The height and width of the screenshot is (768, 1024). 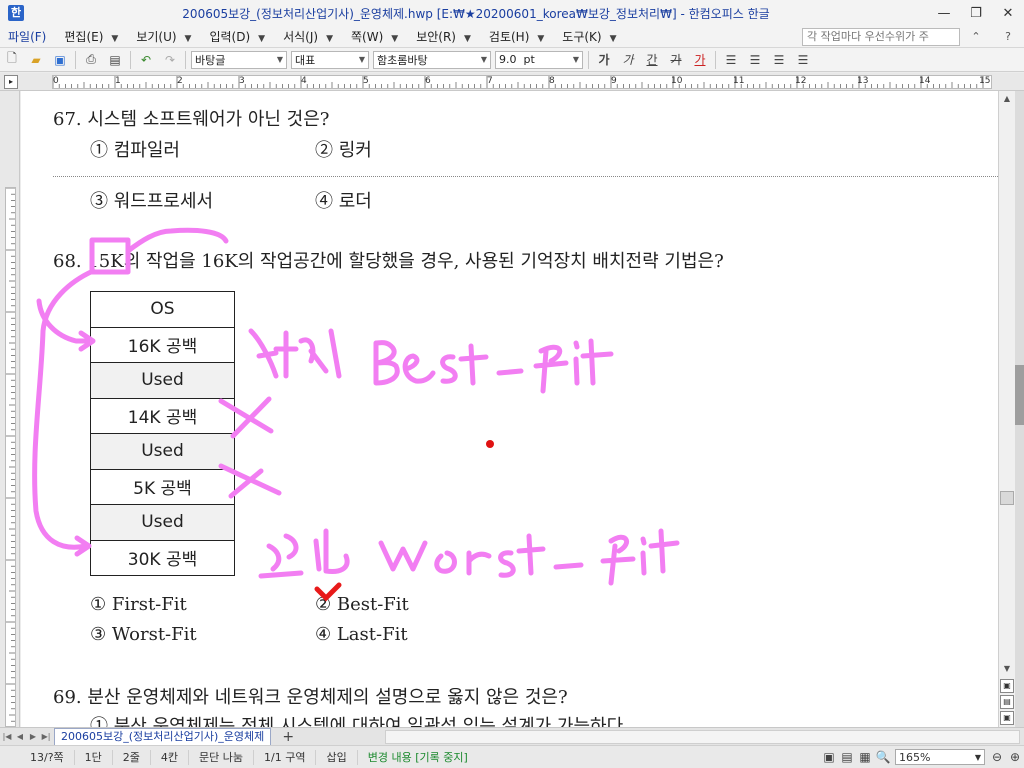 I want to click on q67-question: 67. 시스템 소프트웨어가 아닌 것은?, so click(x=191, y=119).